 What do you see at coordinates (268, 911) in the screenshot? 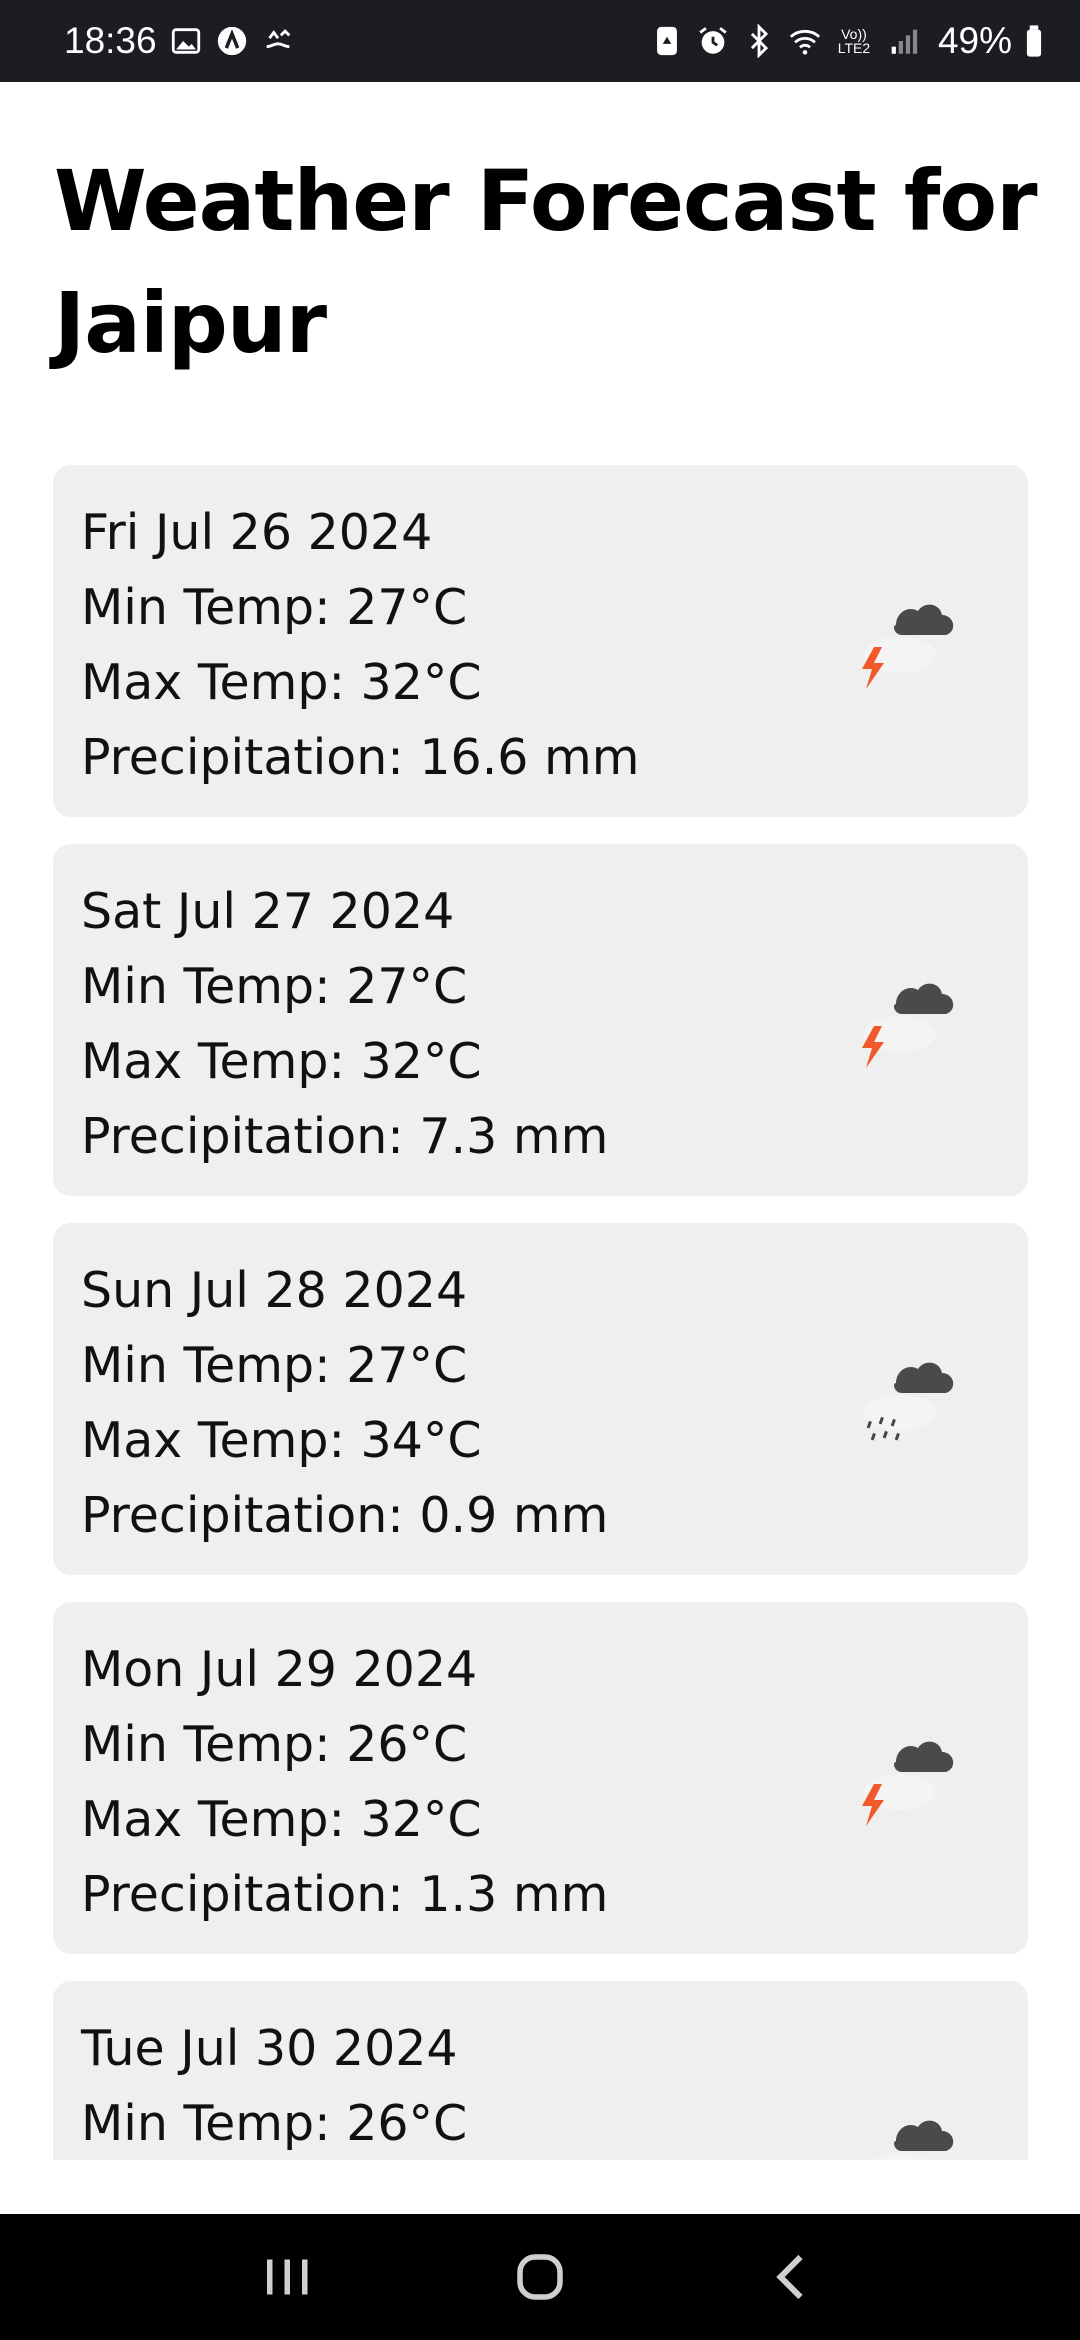
I see `forecast-date: Sat Jul 27 2024` at bounding box center [268, 911].